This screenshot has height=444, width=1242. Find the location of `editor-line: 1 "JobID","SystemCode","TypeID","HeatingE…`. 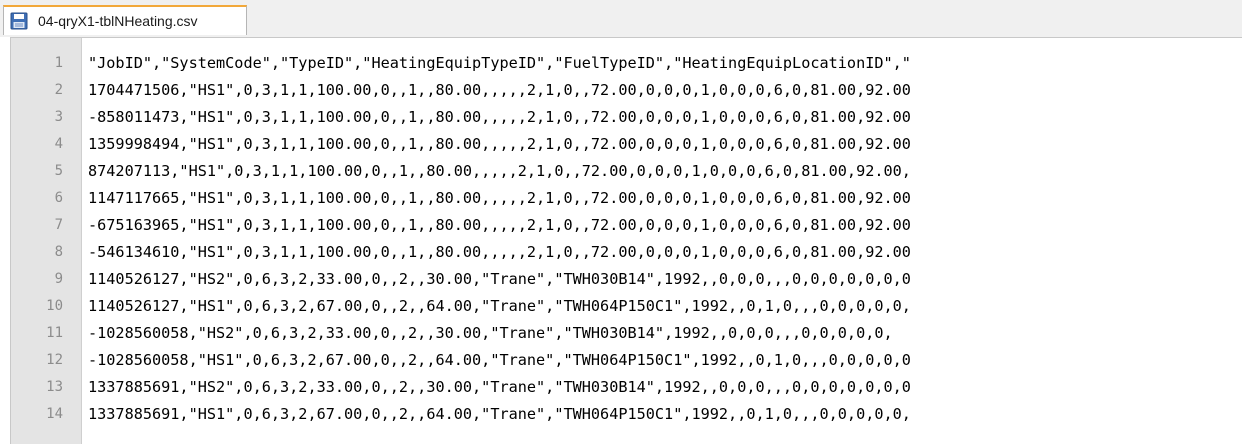

editor-line: 1 "JobID","SystemCode","TypeID","HeatingE… is located at coordinates (626, 63).